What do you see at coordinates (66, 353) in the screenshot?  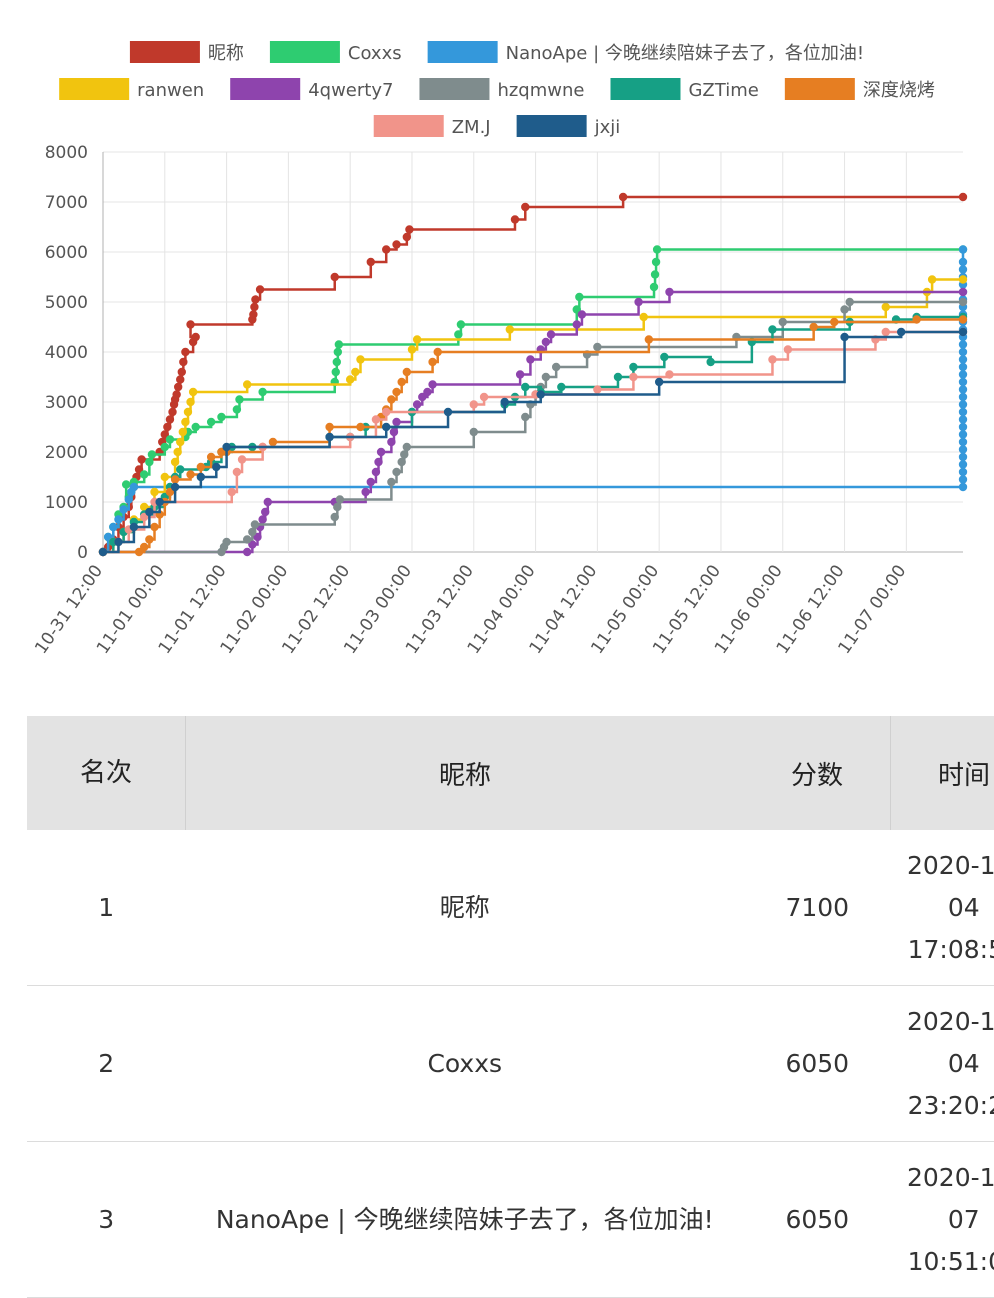 I see `y-tick-label: 4000` at bounding box center [66, 353].